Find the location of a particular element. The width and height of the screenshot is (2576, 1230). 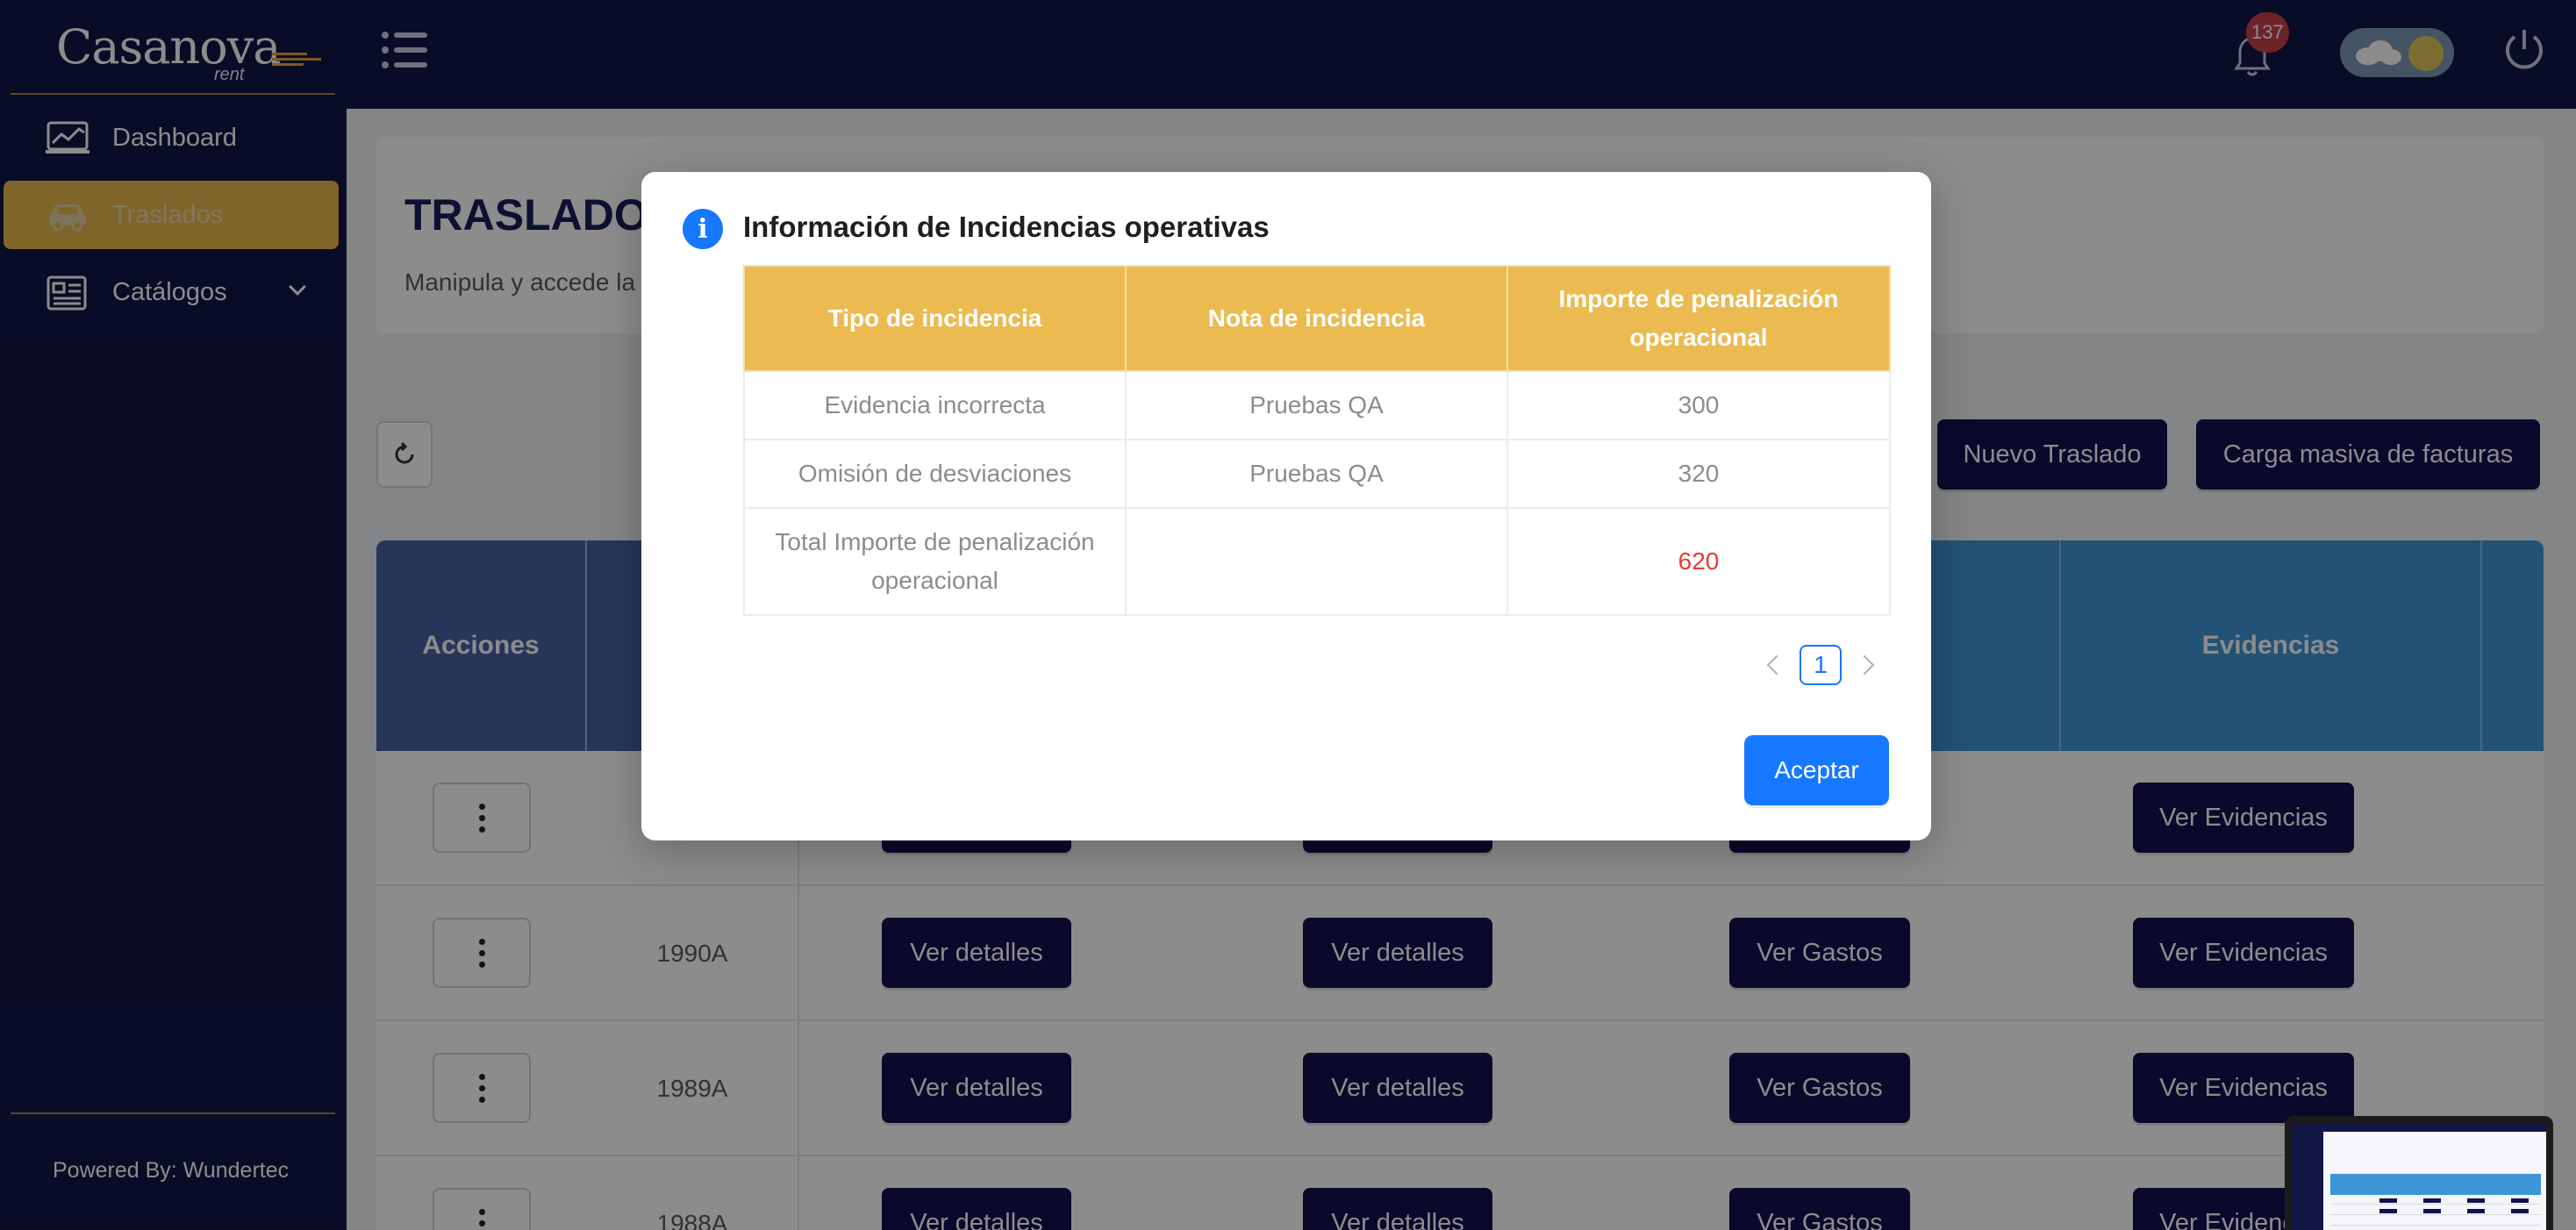

pagination: 1 is located at coordinates (1820, 665).